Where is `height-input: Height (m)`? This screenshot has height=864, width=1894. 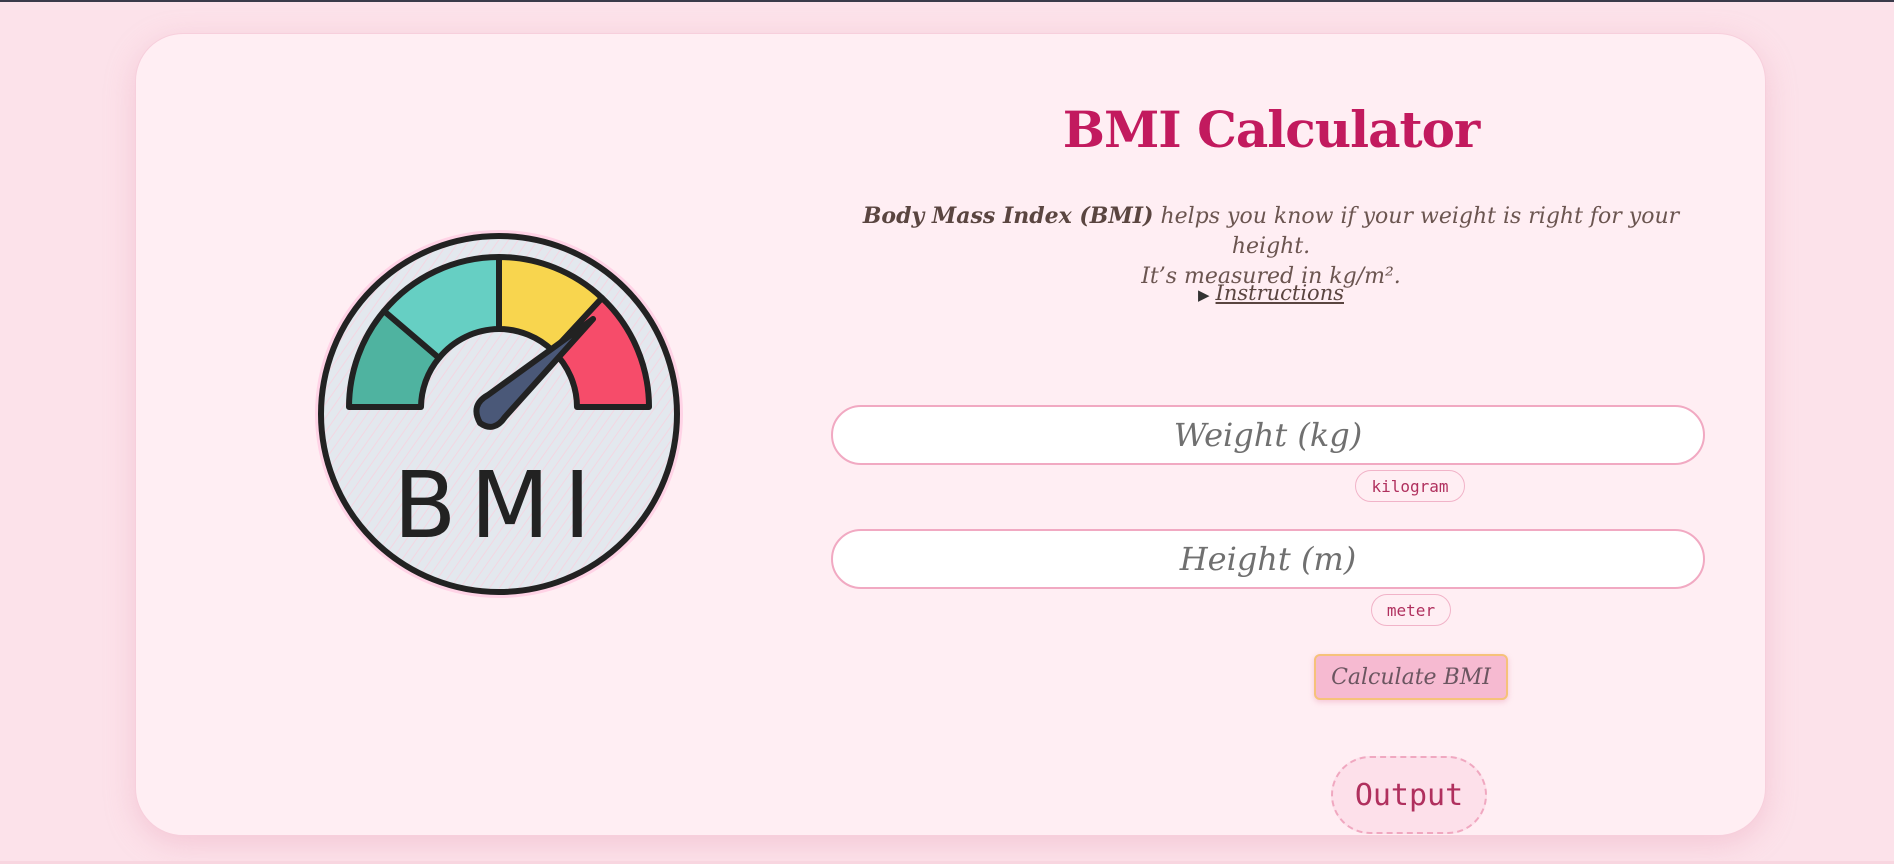 height-input: Height (m) is located at coordinates (1268, 559).